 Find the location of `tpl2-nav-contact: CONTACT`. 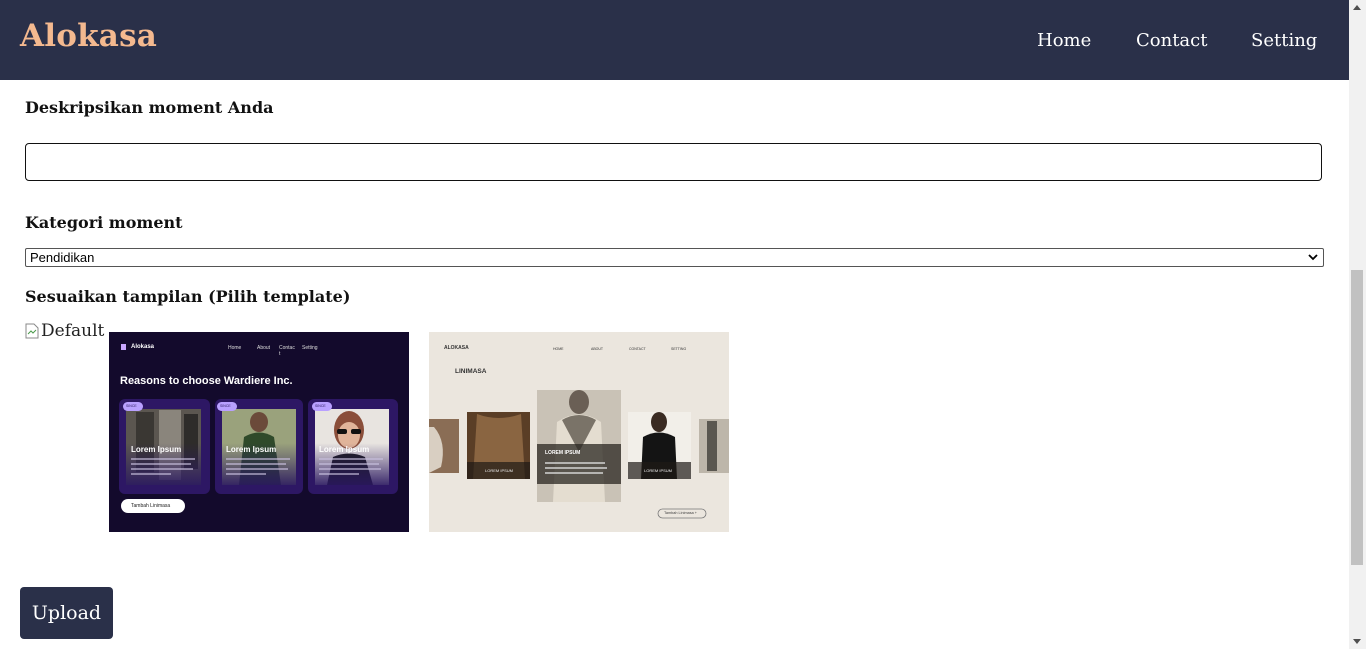

tpl2-nav-contact: CONTACT is located at coordinates (637, 349).